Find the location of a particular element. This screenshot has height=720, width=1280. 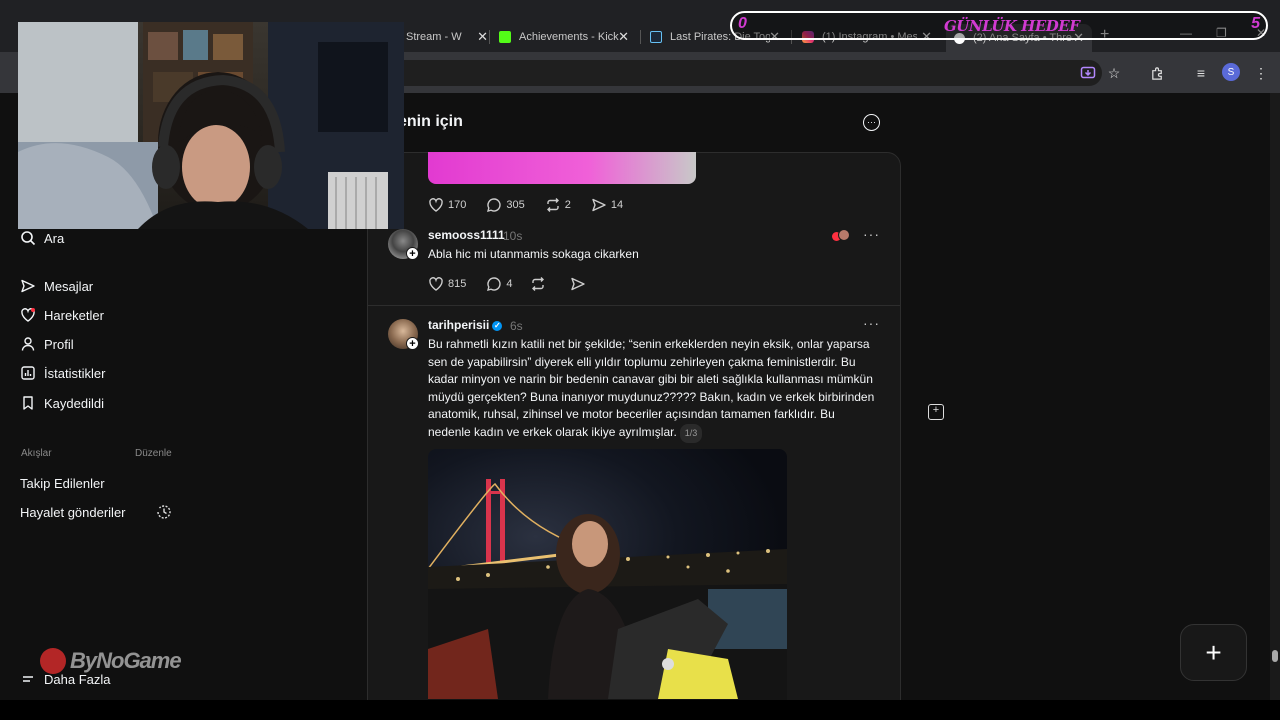

add-column-icon: + is located at coordinates (936, 412).